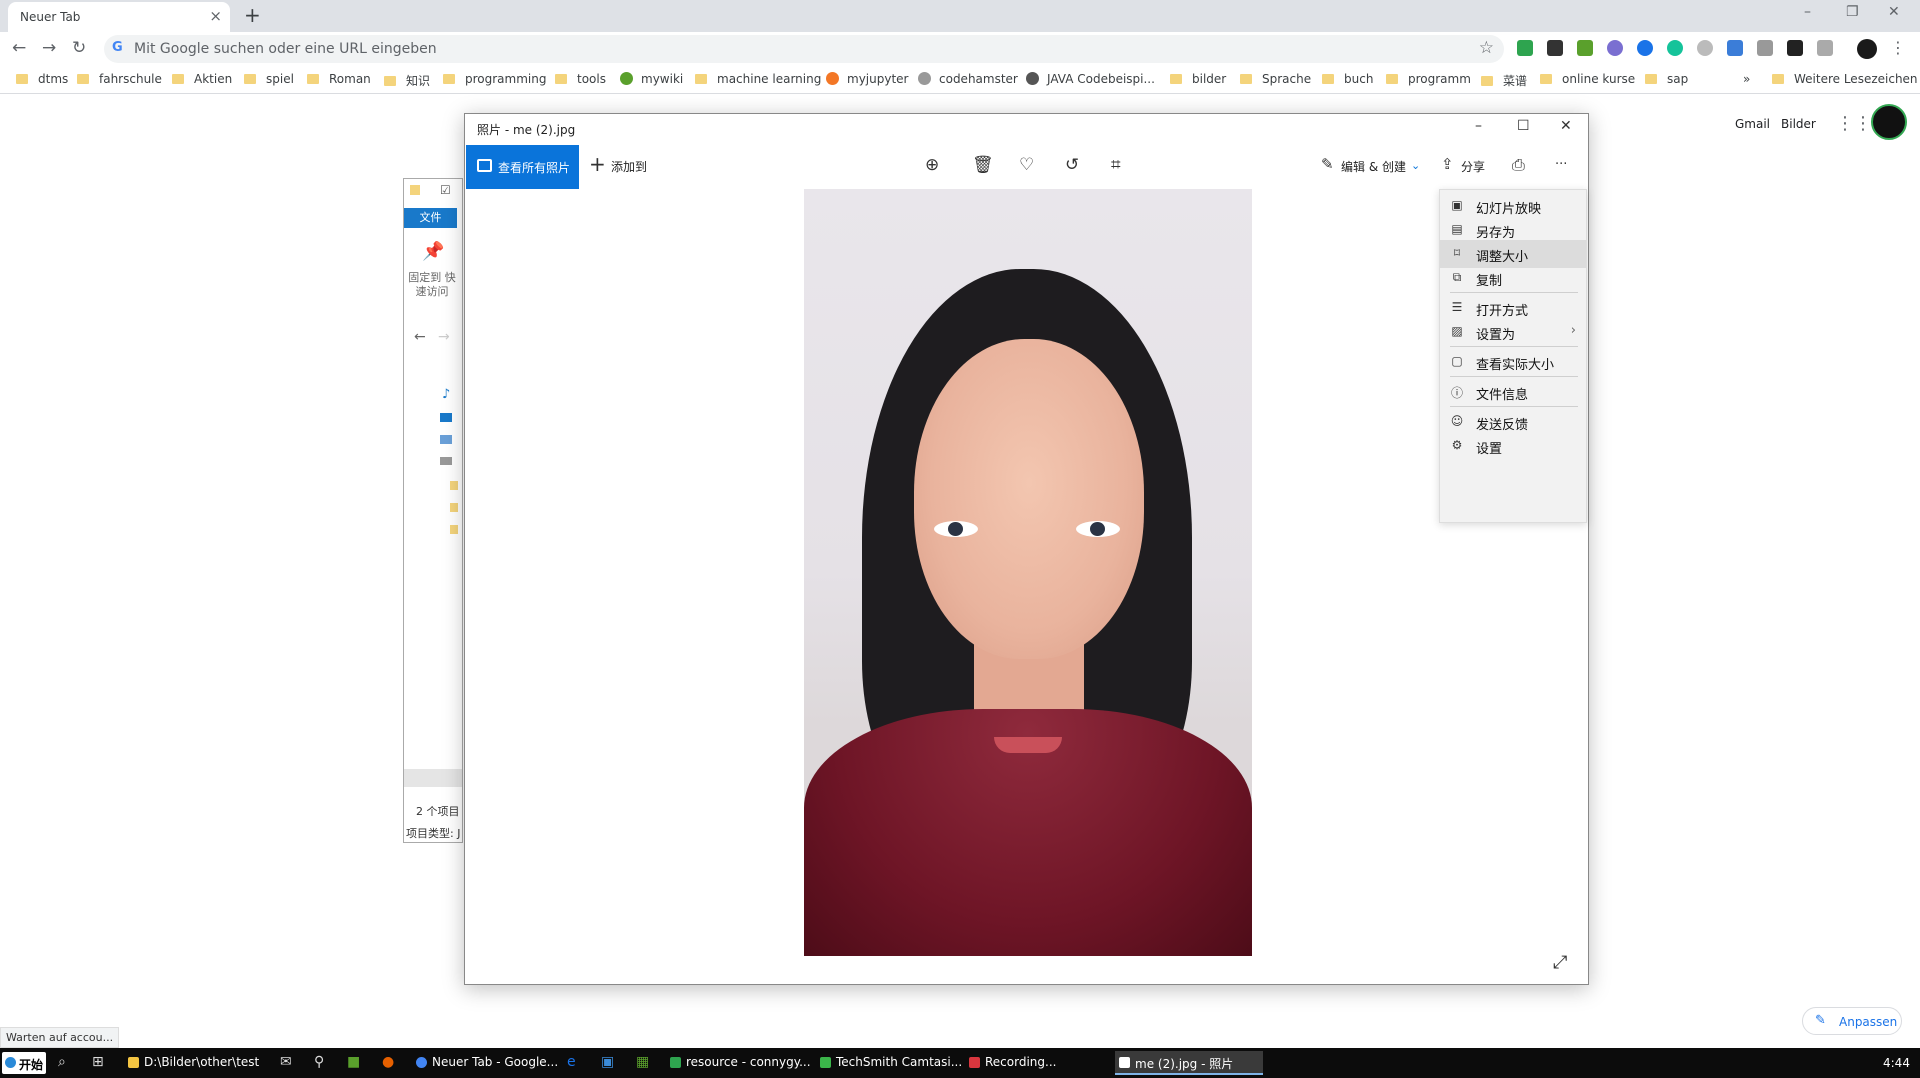 This screenshot has width=1920, height=1078. What do you see at coordinates (642, 1062) in the screenshot?
I see `app-icon: ▦` at bounding box center [642, 1062].